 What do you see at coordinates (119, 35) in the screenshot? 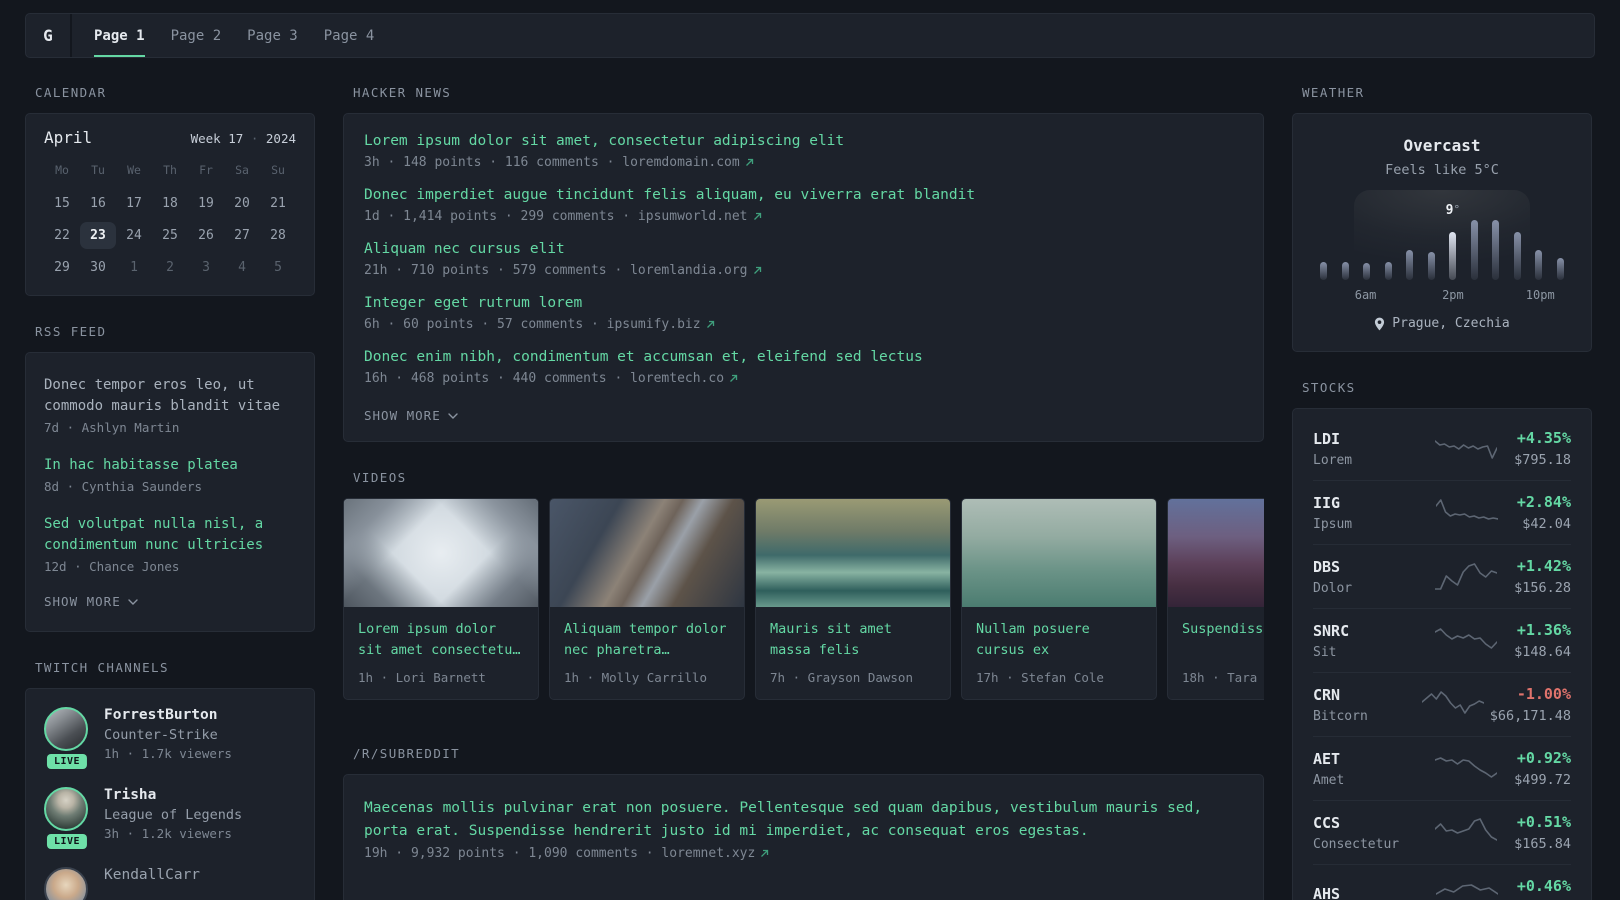
I see `tab-page-1: Page 1` at bounding box center [119, 35].